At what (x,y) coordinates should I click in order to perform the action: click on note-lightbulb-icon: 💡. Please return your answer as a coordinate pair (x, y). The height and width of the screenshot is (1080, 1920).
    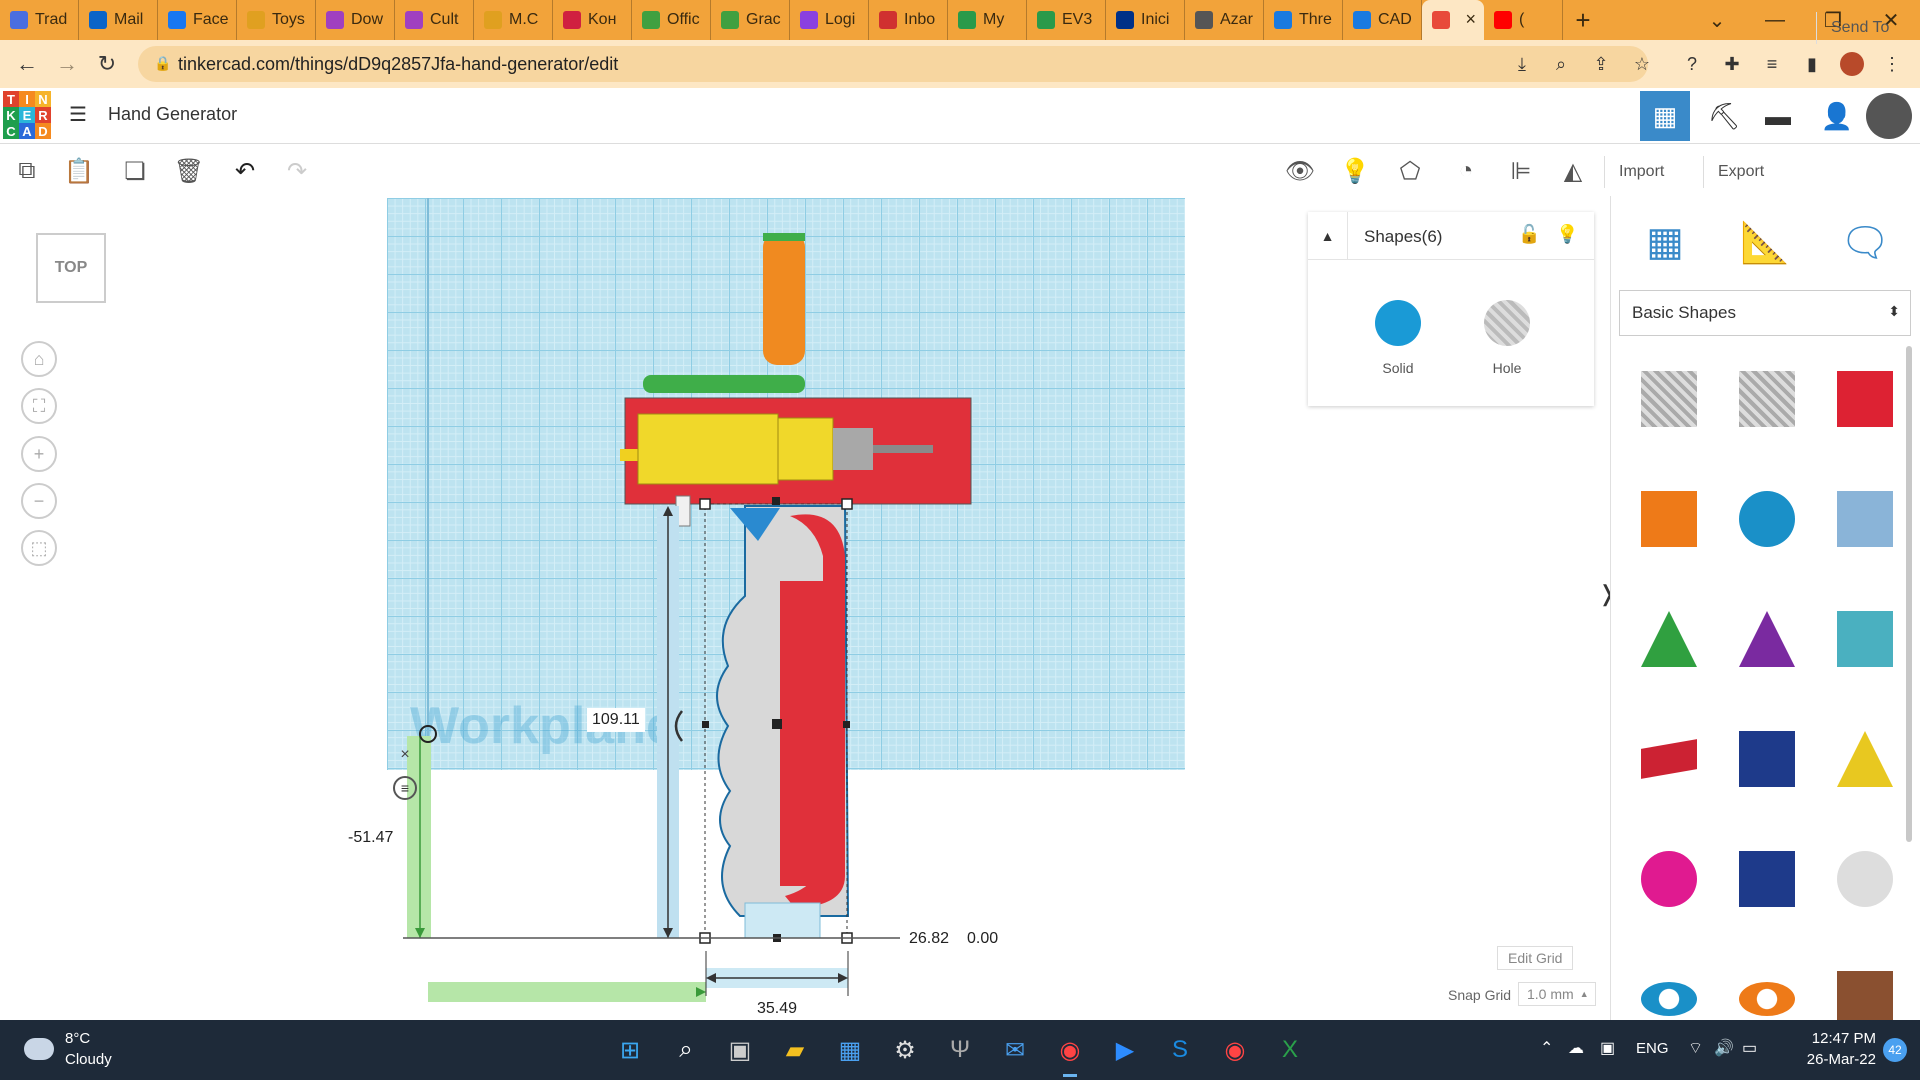
    Looking at the image, I should click on (1355, 171).